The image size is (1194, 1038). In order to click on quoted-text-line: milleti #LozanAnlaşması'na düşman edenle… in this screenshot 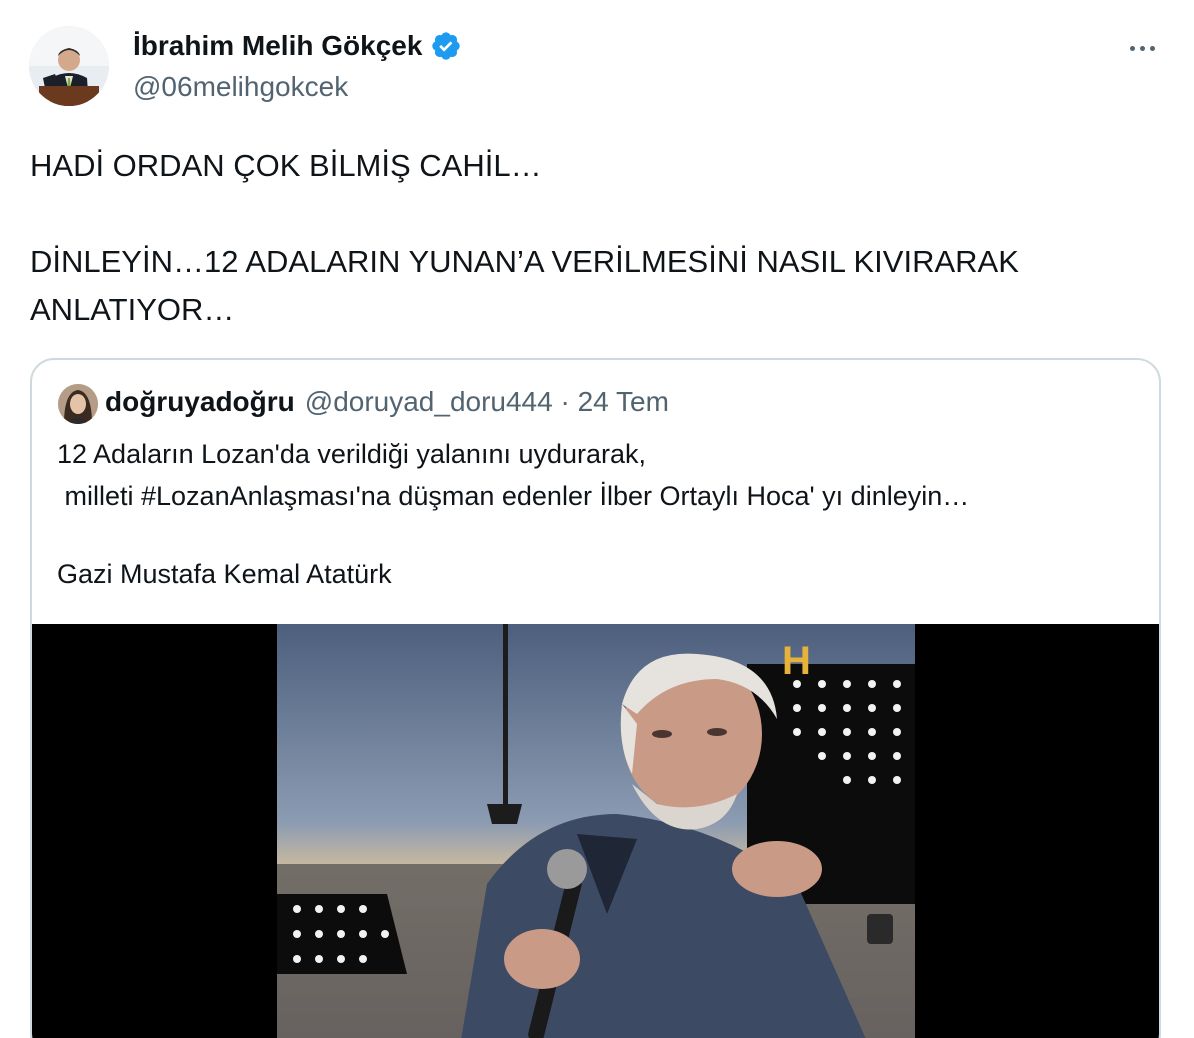, I will do `click(513, 496)`.